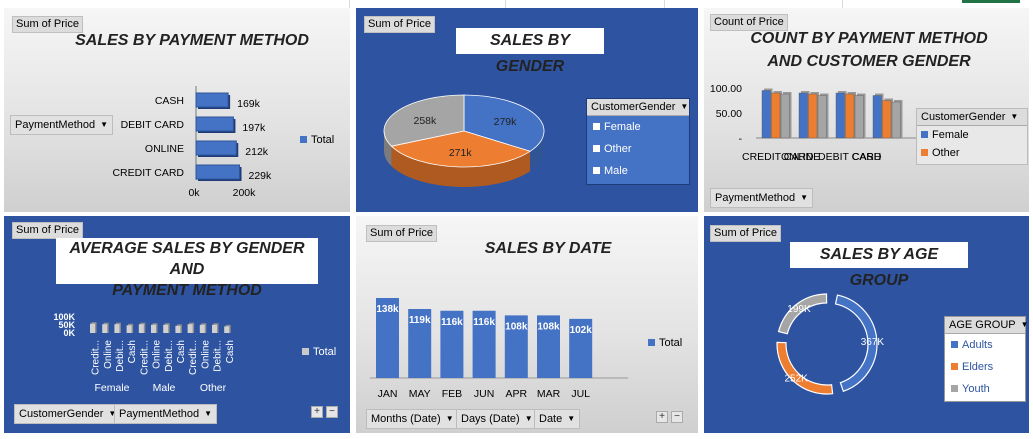 The width and height of the screenshot is (1033, 439). Describe the element at coordinates (638, 149) in the screenshot. I see `legend-item: Other` at that location.